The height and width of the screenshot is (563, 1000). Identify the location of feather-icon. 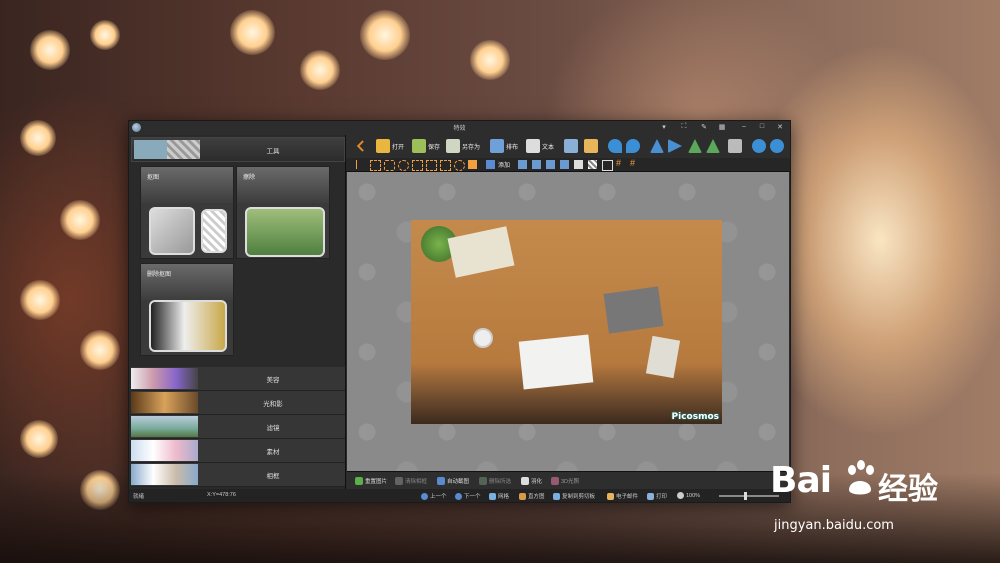
(525, 481).